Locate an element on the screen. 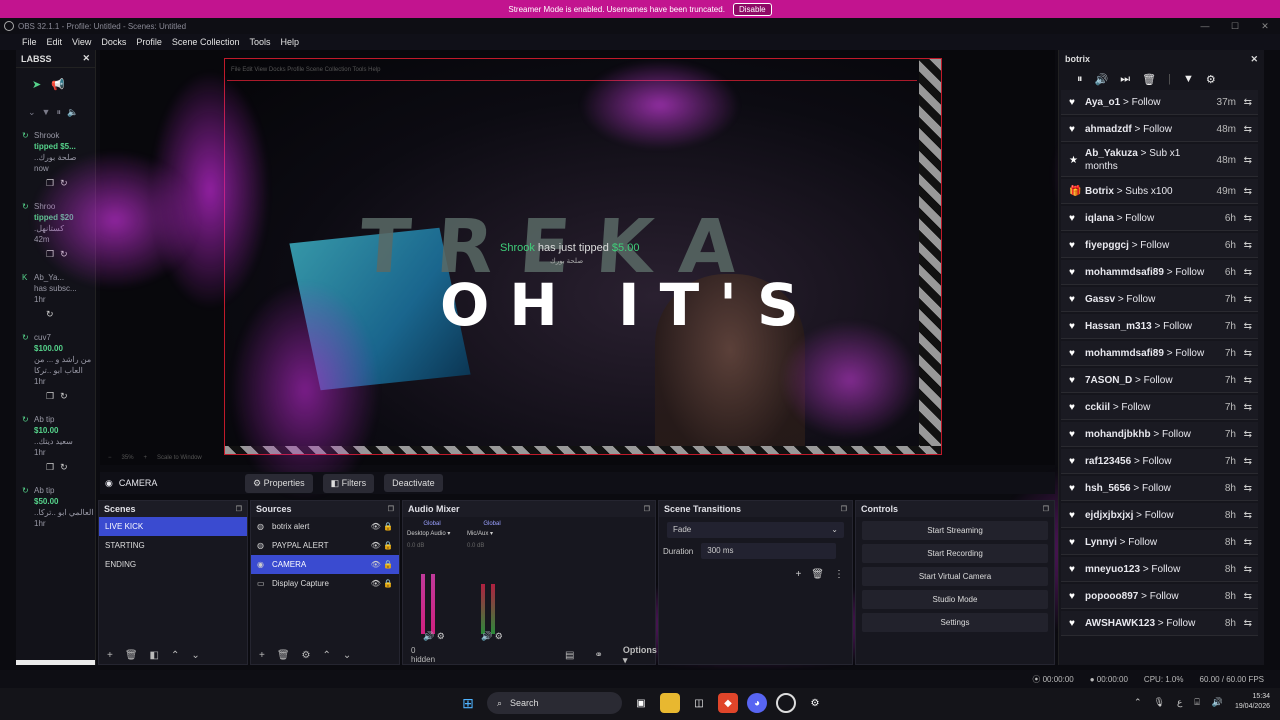 The width and height of the screenshot is (1280, 720). start-recording-button: Start Recording is located at coordinates (955, 553).